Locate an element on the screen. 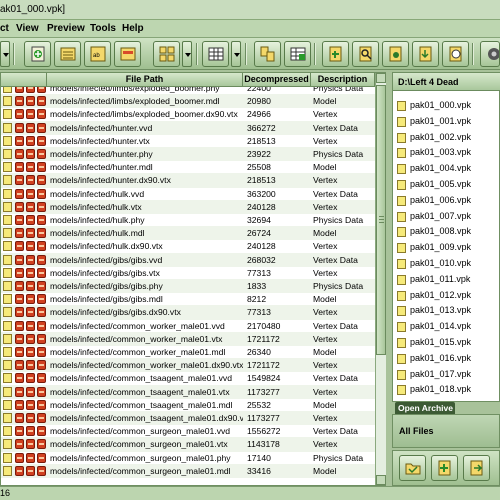 The height and width of the screenshot is (500, 500). column-description: Description is located at coordinates (343, 80).